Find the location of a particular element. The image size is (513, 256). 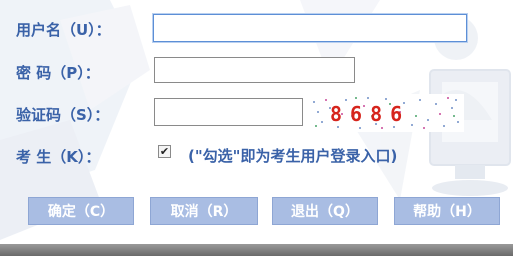

username-input is located at coordinates (310, 28).